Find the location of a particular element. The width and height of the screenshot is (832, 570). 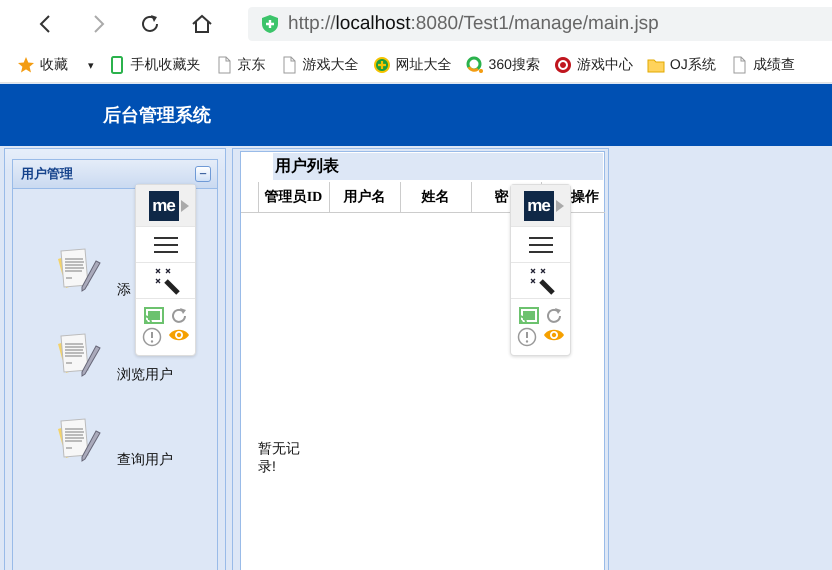

app-title: 后台管理系统 is located at coordinates (157, 115).